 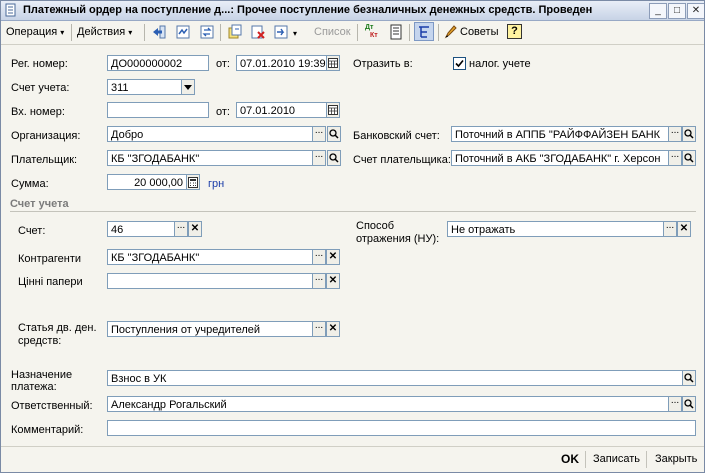 I want to click on account-label: Счет учета:, so click(x=40, y=88).